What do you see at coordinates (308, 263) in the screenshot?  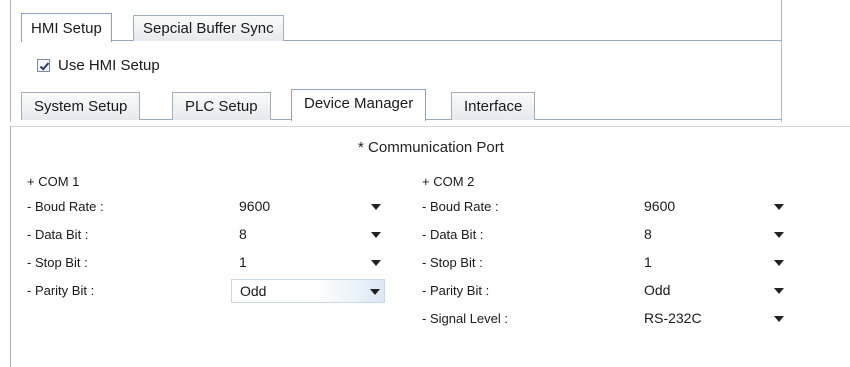 I see `com1-stop-bit-select: 1` at bounding box center [308, 263].